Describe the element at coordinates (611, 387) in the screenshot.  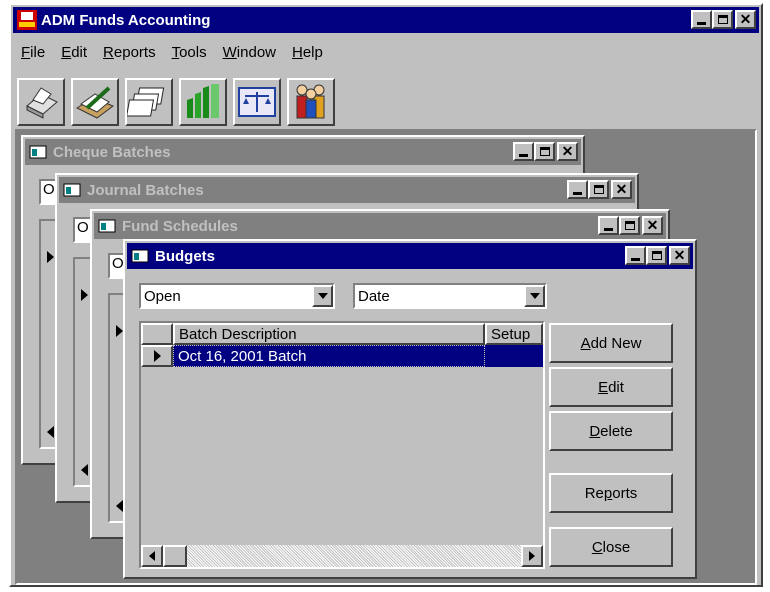
I see `edit-button: Edit` at that location.